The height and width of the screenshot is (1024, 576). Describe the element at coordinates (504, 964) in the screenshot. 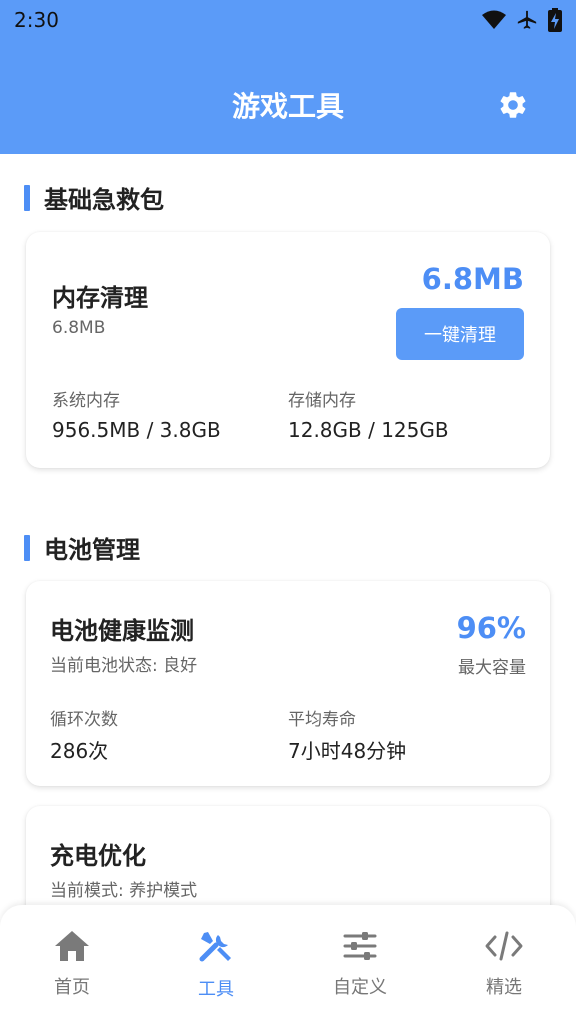

I see `nav-item-featured: 精选` at that location.